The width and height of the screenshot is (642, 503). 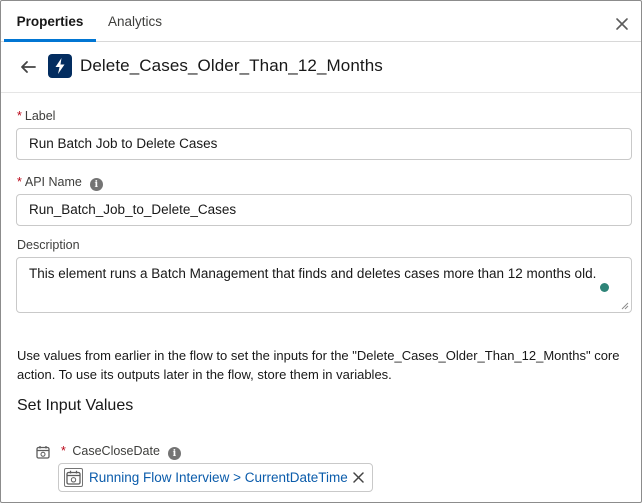 What do you see at coordinates (604, 287) in the screenshot?
I see `status-dot` at bounding box center [604, 287].